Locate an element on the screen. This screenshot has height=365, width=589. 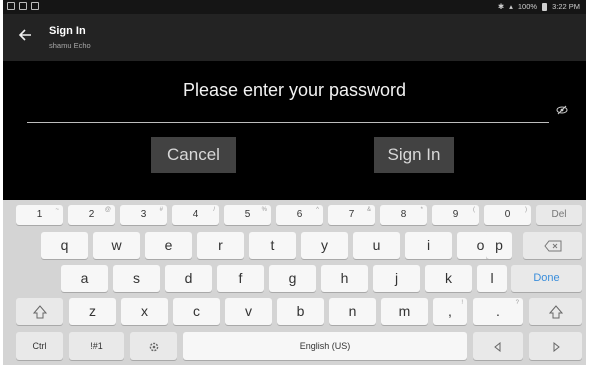
key-label: 7 is located at coordinates (351, 214).